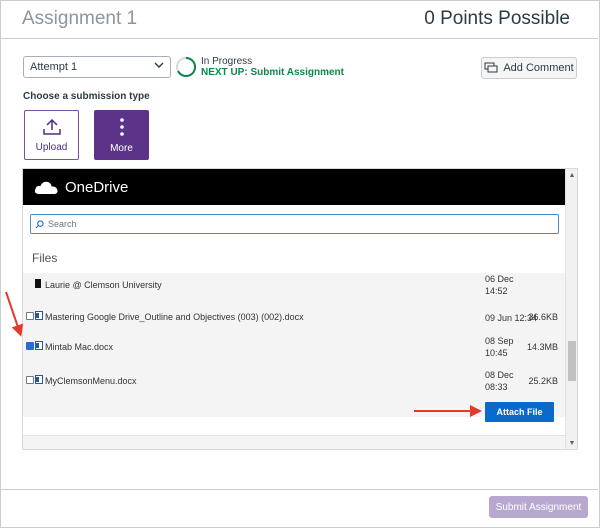  I want to click on file-size: 25.2KB, so click(543, 381).